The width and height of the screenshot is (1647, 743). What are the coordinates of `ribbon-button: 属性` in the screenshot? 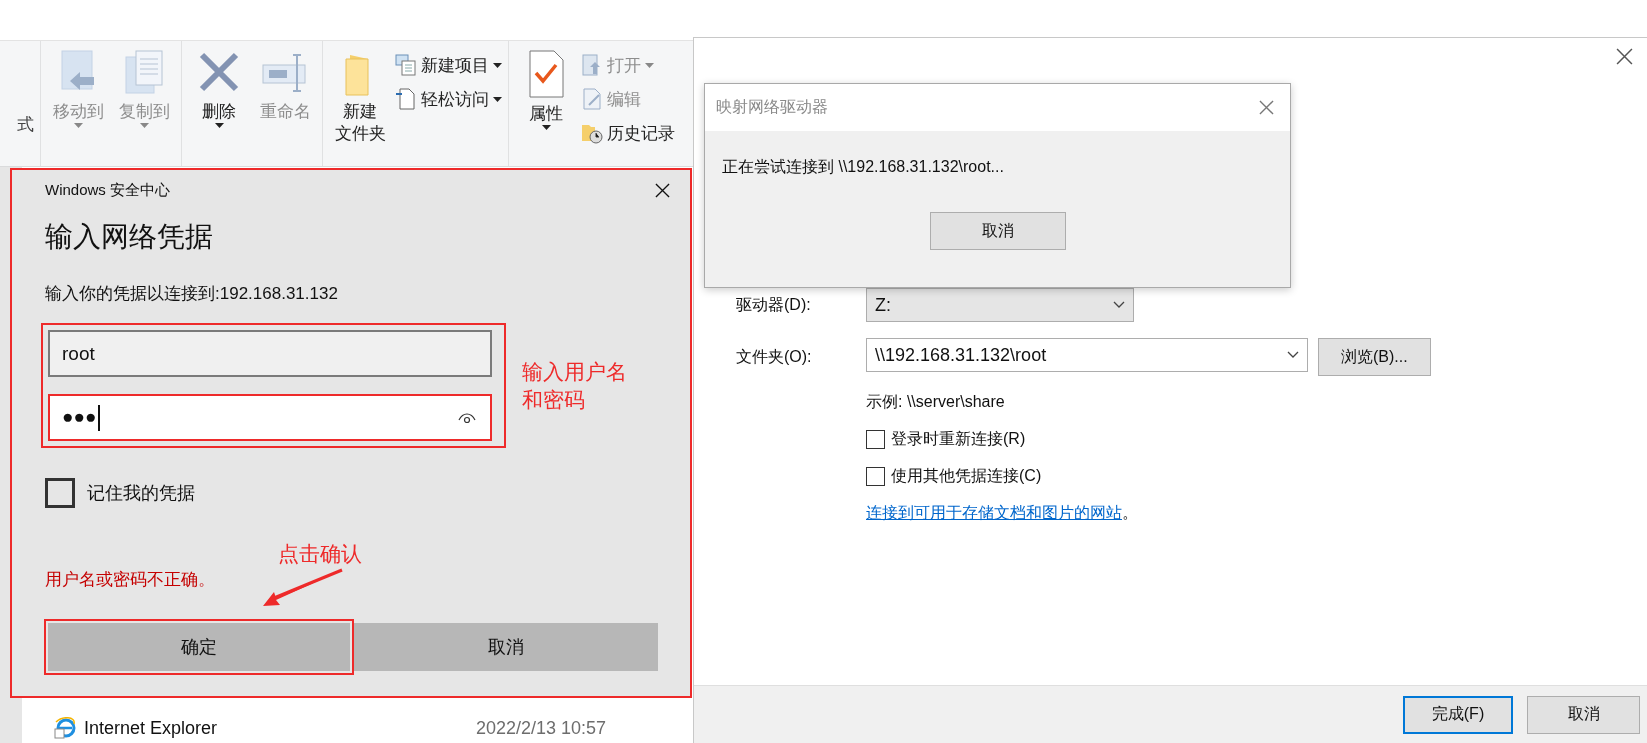 It's located at (546, 89).